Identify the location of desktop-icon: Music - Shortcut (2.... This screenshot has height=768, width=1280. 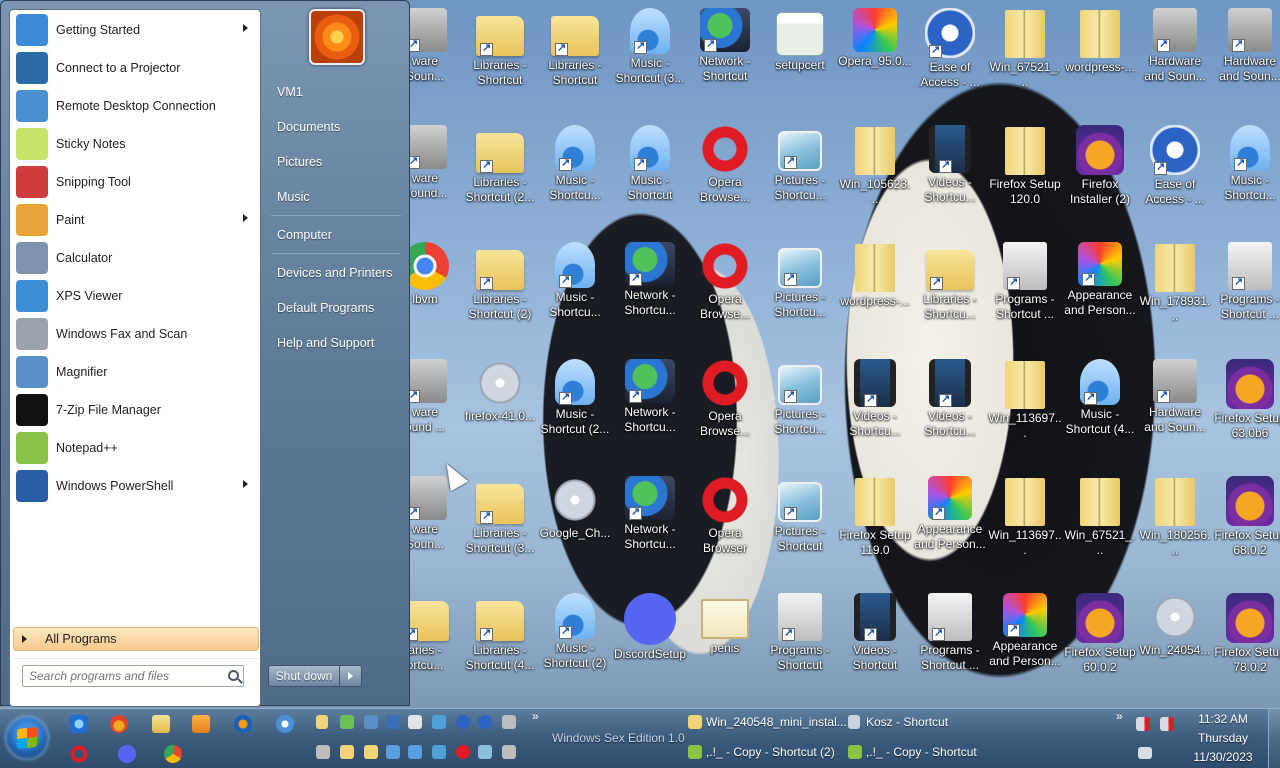
(575, 408).